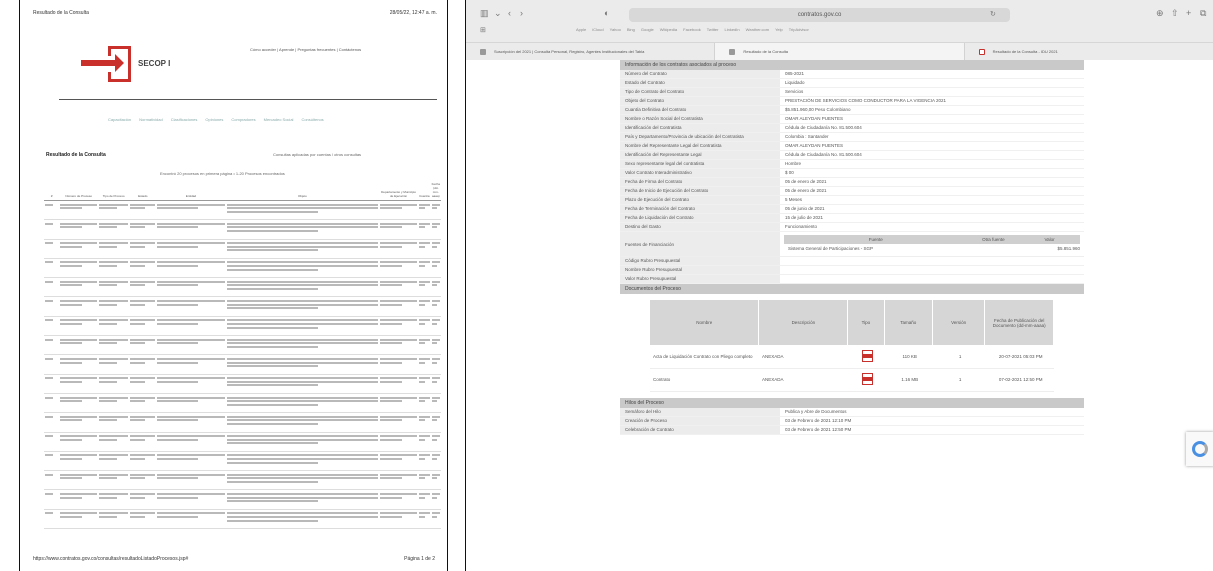 The height and width of the screenshot is (571, 1213). Describe the element at coordinates (484, 13) in the screenshot. I see `sidebar-icon: ▥` at that location.